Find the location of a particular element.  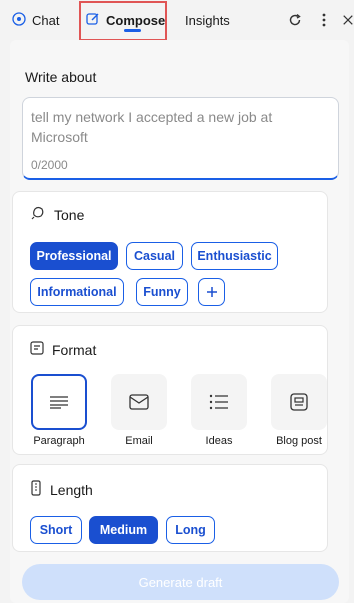

add-tone-button is located at coordinates (211, 292).